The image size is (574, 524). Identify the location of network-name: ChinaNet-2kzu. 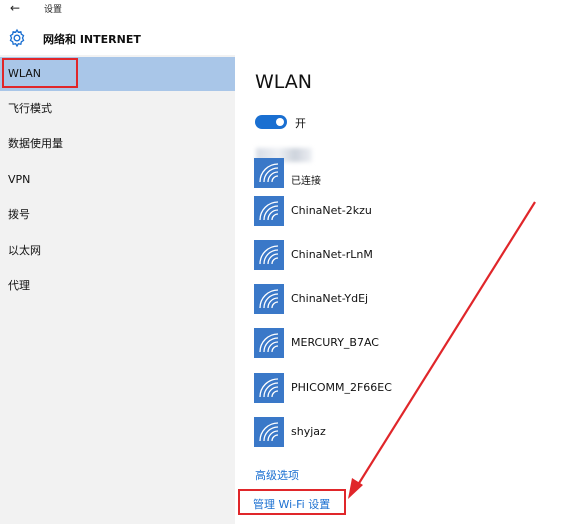
(331, 210).